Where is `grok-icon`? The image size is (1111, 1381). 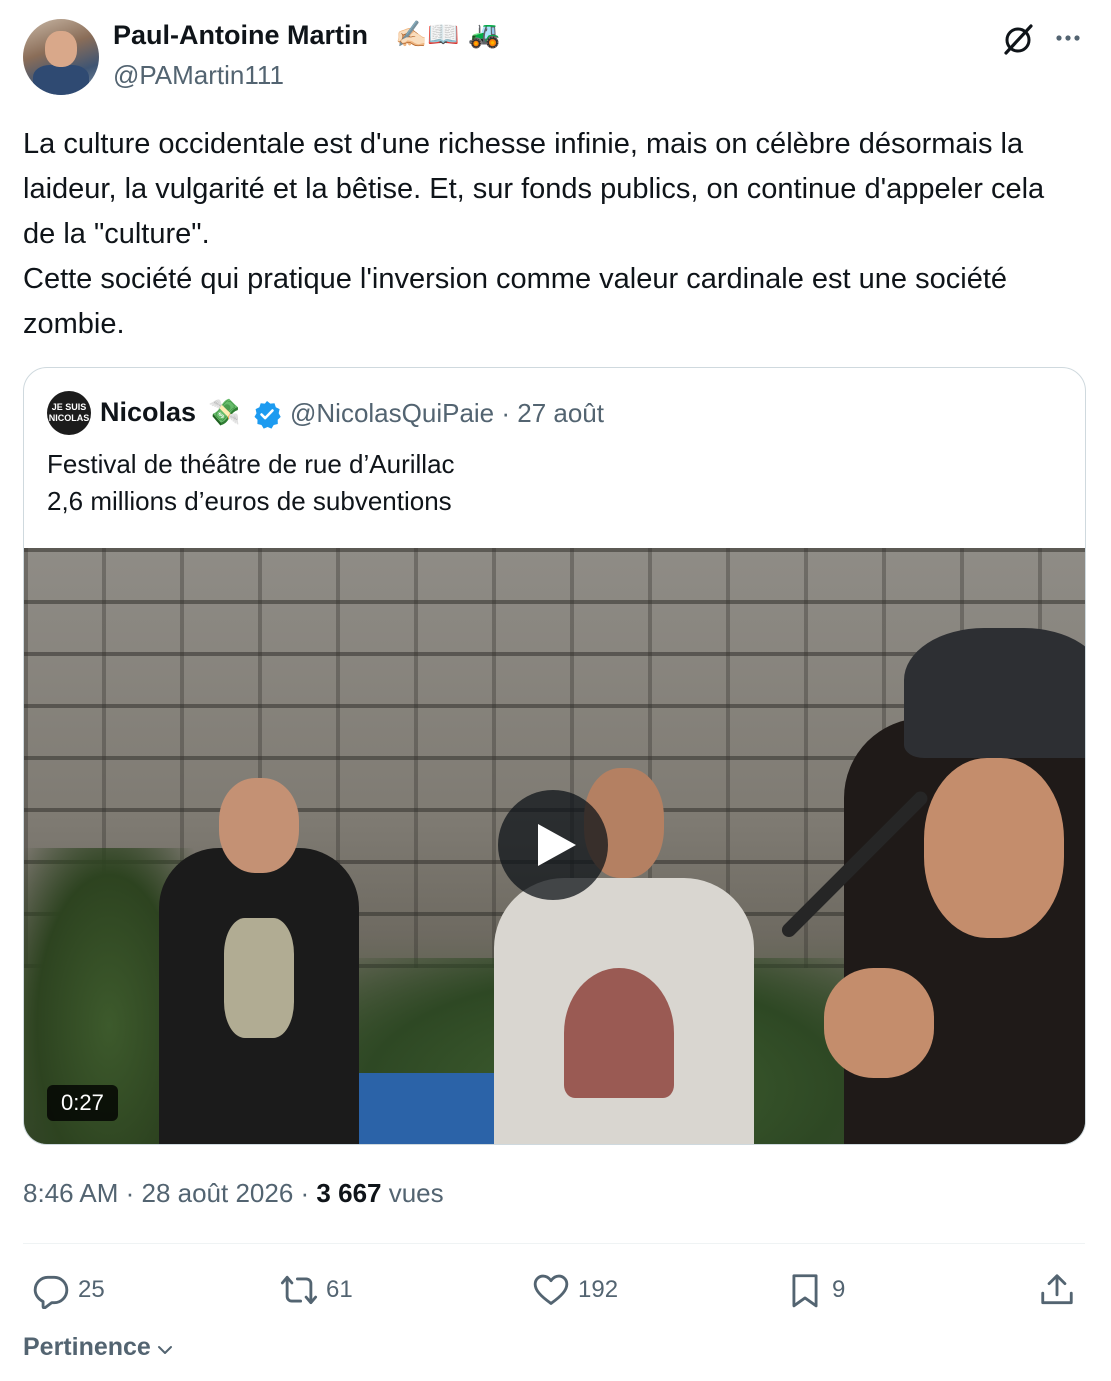
grok-icon is located at coordinates (1018, 40).